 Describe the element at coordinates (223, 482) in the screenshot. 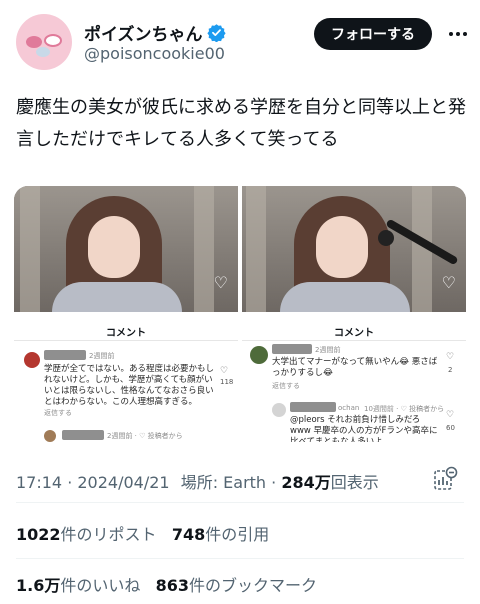

I see `tweet-location: 場所: Earth` at that location.